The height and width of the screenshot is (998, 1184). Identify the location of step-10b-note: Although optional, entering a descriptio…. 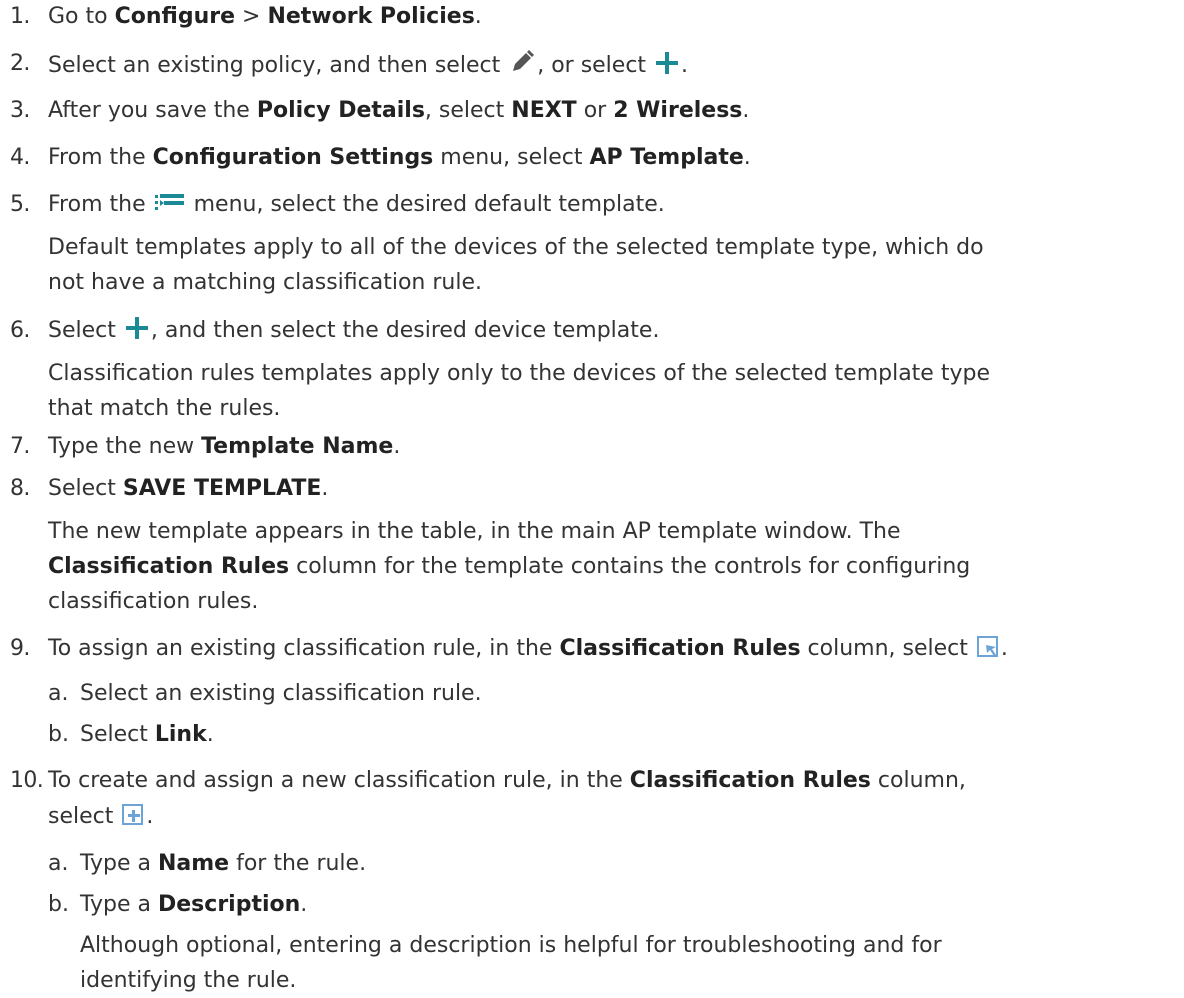
(511, 963).